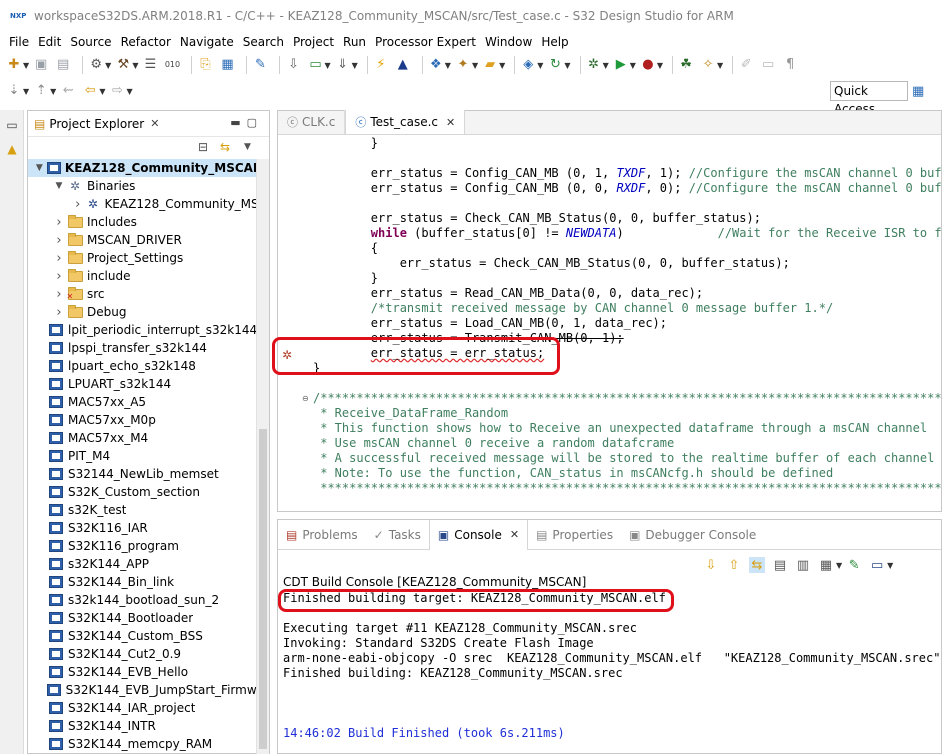  I want to click on tree-item: › ✕ src, so click(143, 294).